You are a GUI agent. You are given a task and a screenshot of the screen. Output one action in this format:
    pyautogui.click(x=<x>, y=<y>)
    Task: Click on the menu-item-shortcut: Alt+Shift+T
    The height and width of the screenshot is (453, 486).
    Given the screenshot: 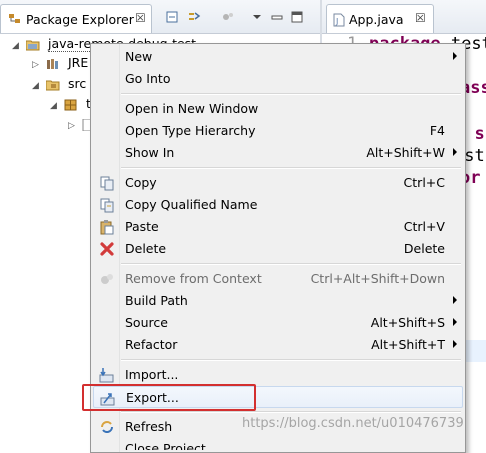 What is the action you would take?
    pyautogui.click(x=408, y=344)
    